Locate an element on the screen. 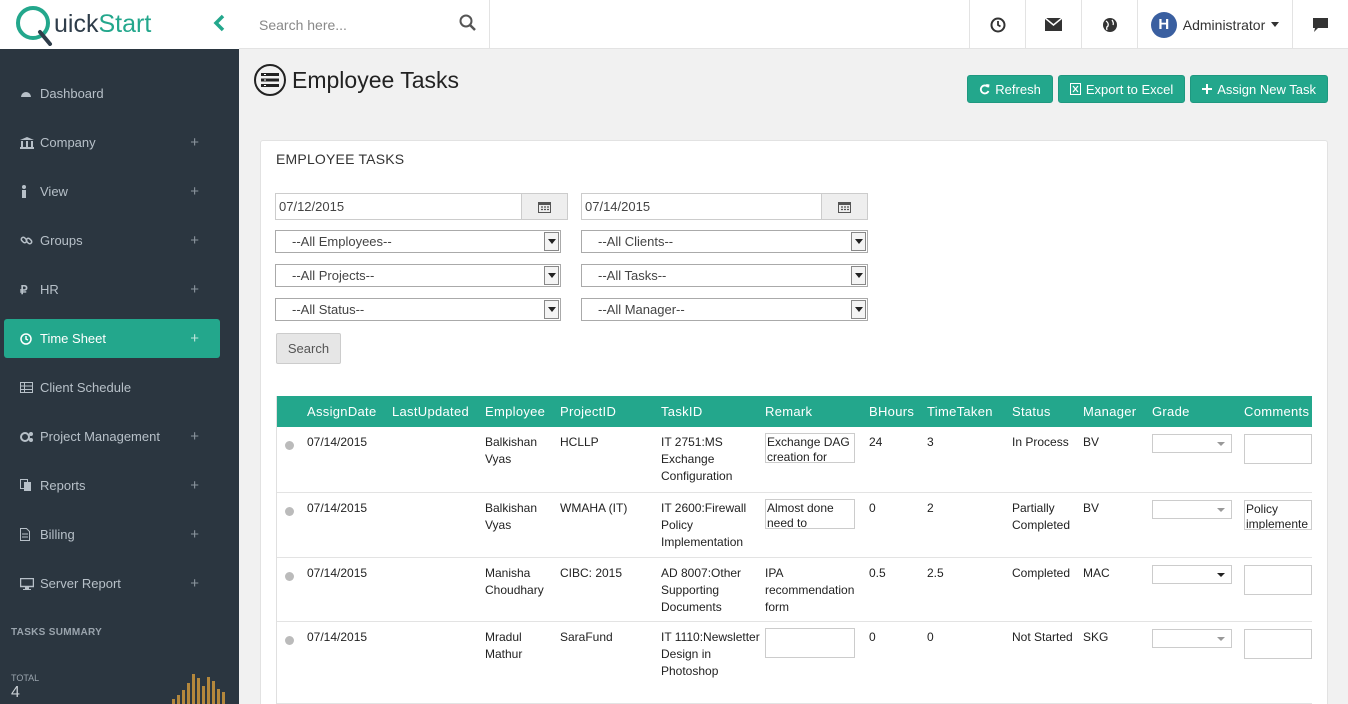  client-select: --All Clients-- is located at coordinates (724, 241).